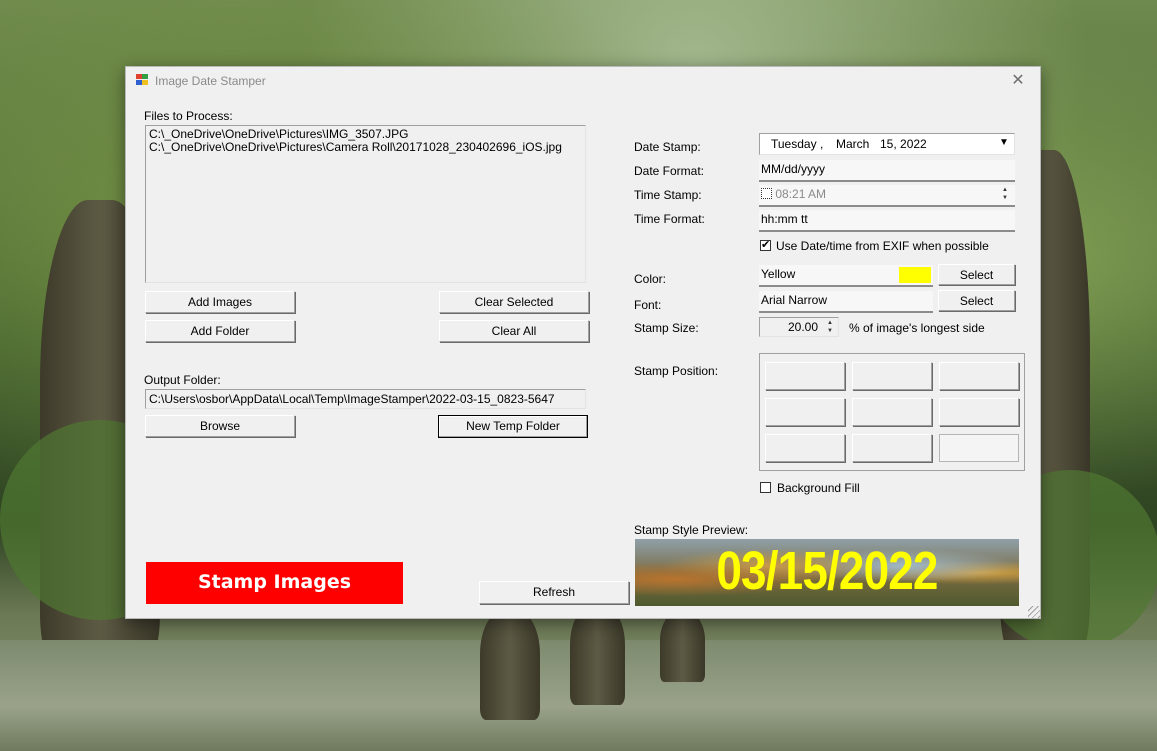 The image size is (1157, 751). I want to click on window-title: Image Date Stamper, so click(210, 81).